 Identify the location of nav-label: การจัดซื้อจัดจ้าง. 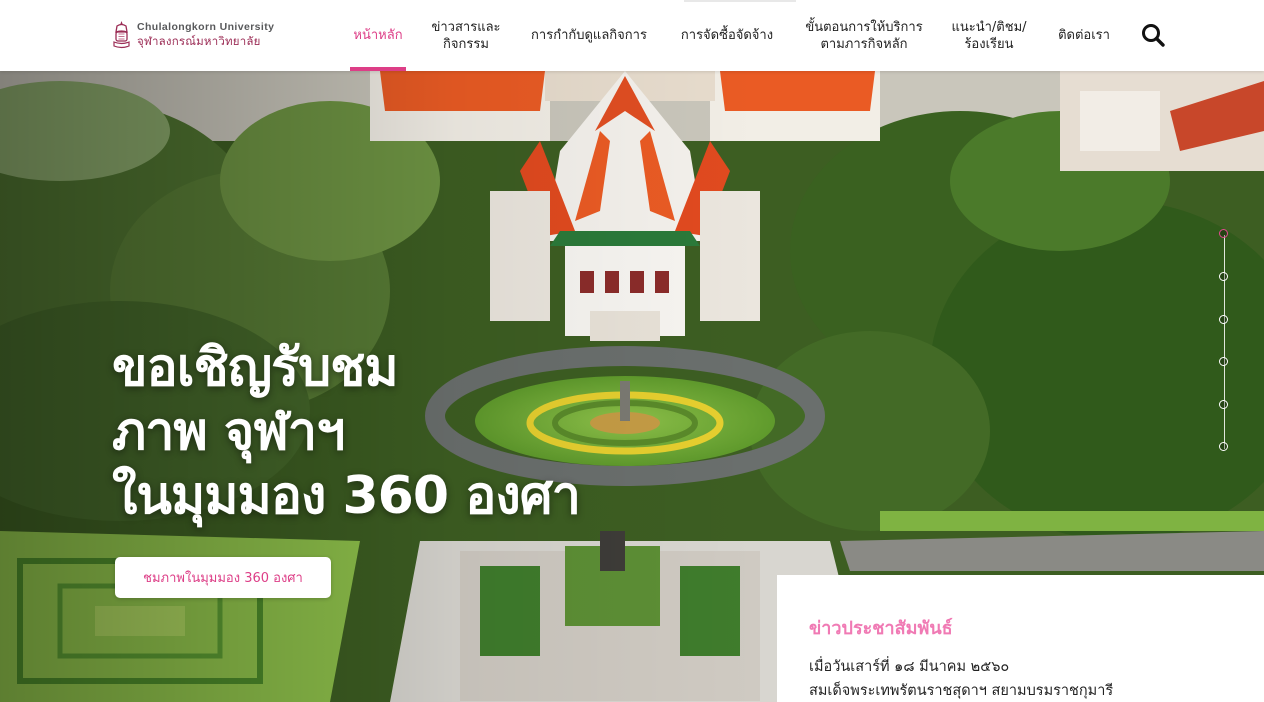
(727, 35).